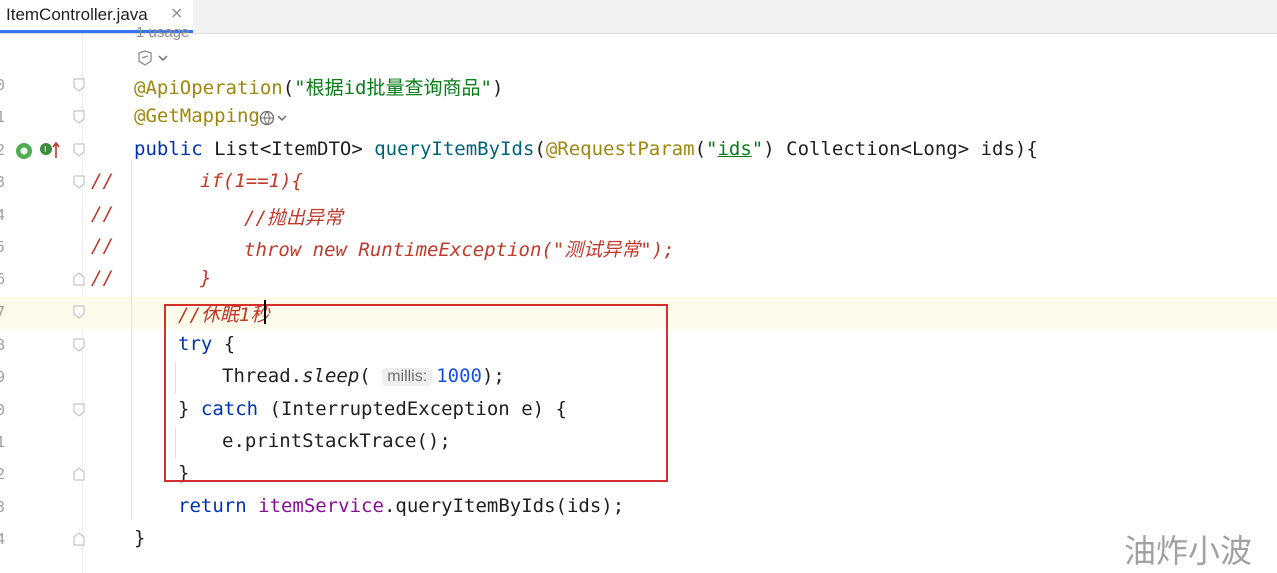 The width and height of the screenshot is (1277, 573). Describe the element at coordinates (3, 345) in the screenshot. I see `line-number: 8` at that location.